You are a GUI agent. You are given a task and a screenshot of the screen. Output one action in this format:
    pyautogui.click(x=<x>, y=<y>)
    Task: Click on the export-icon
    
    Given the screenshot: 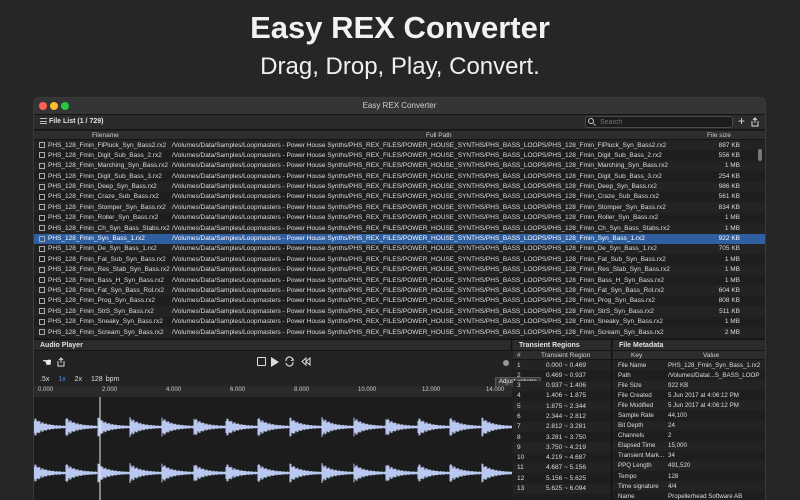 What is the action you would take?
    pyautogui.click(x=755, y=122)
    